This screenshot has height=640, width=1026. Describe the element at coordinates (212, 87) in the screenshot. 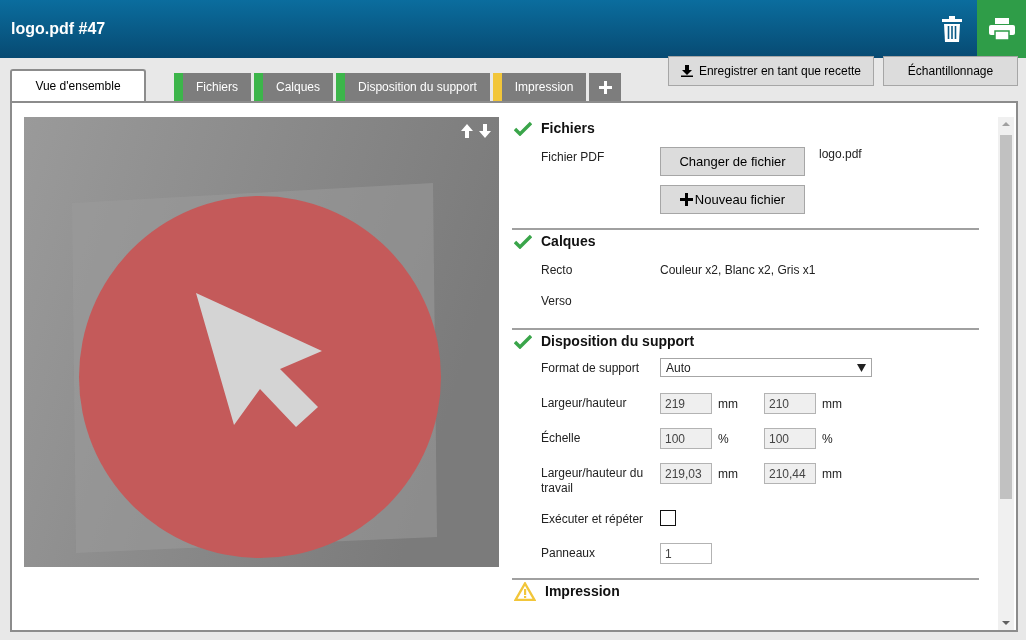

I see `tab: Fichiers` at that location.